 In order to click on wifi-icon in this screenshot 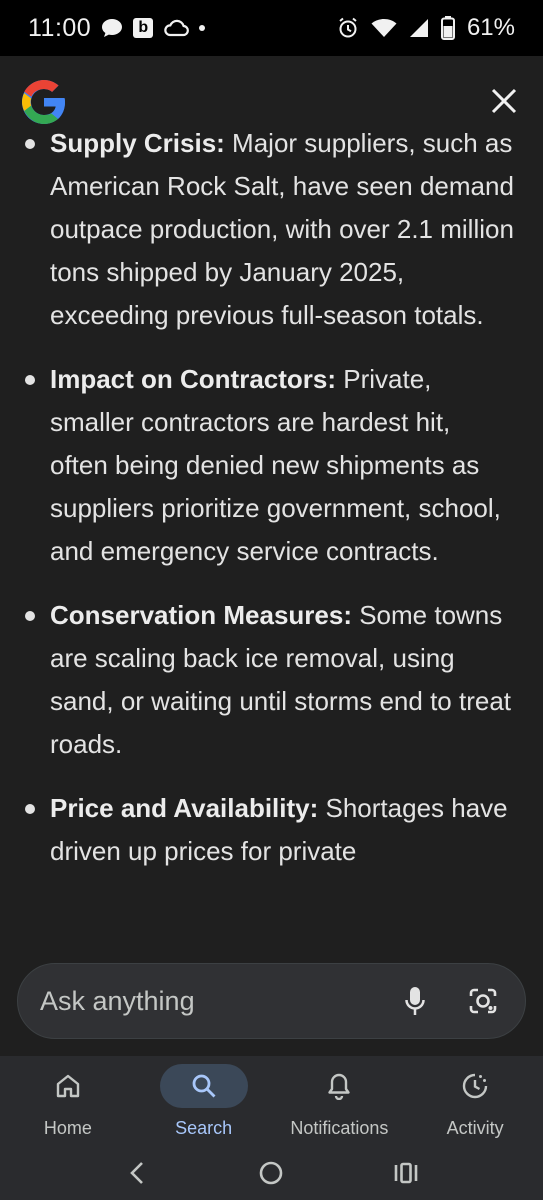, I will do `click(384, 28)`.